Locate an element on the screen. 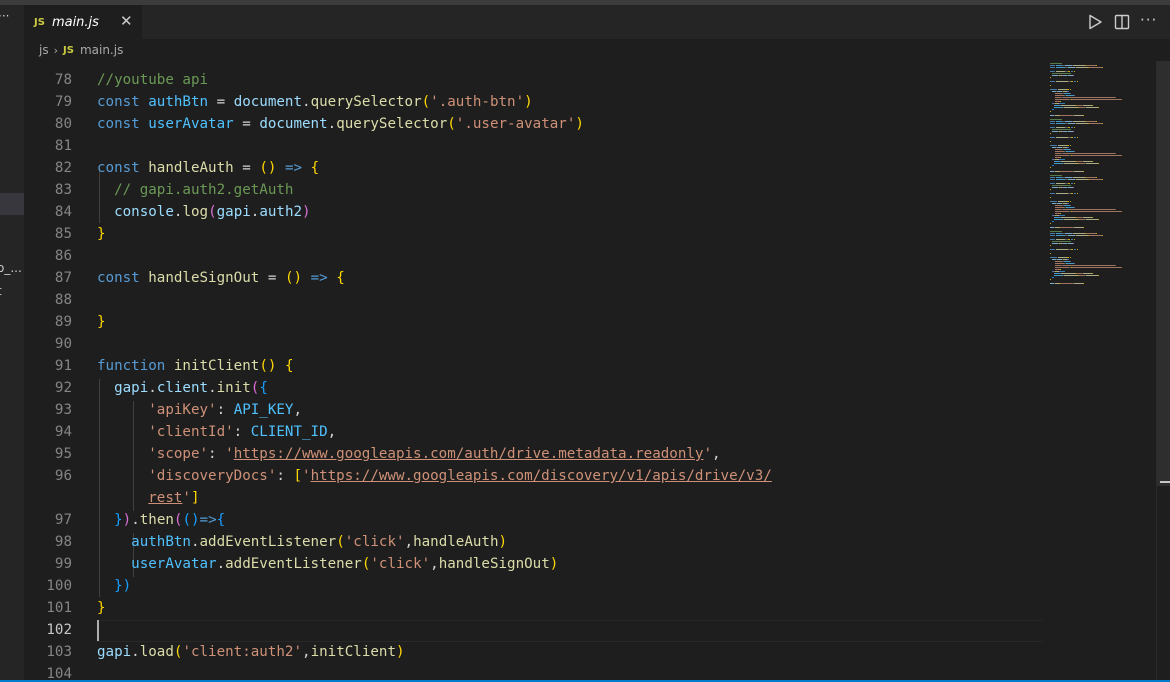 This screenshot has width=1170, height=682. code-token: [ is located at coordinates (298, 476).